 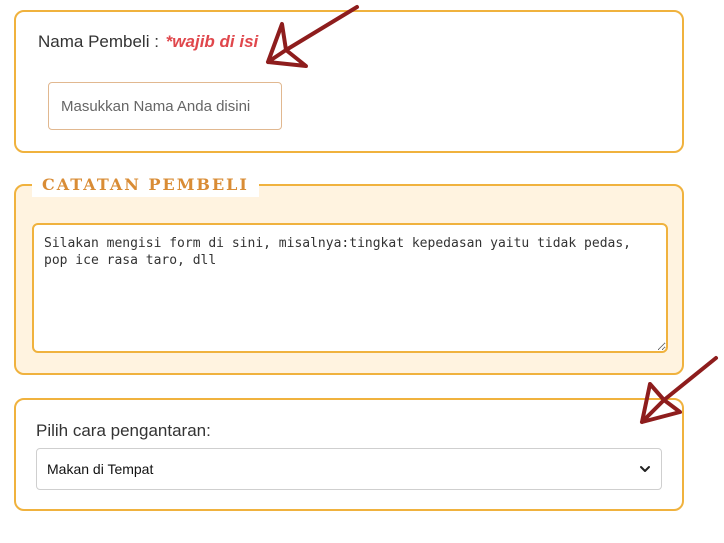 What do you see at coordinates (123, 430) in the screenshot?
I see `delivery-label: Pilih cara pengantaran:` at bounding box center [123, 430].